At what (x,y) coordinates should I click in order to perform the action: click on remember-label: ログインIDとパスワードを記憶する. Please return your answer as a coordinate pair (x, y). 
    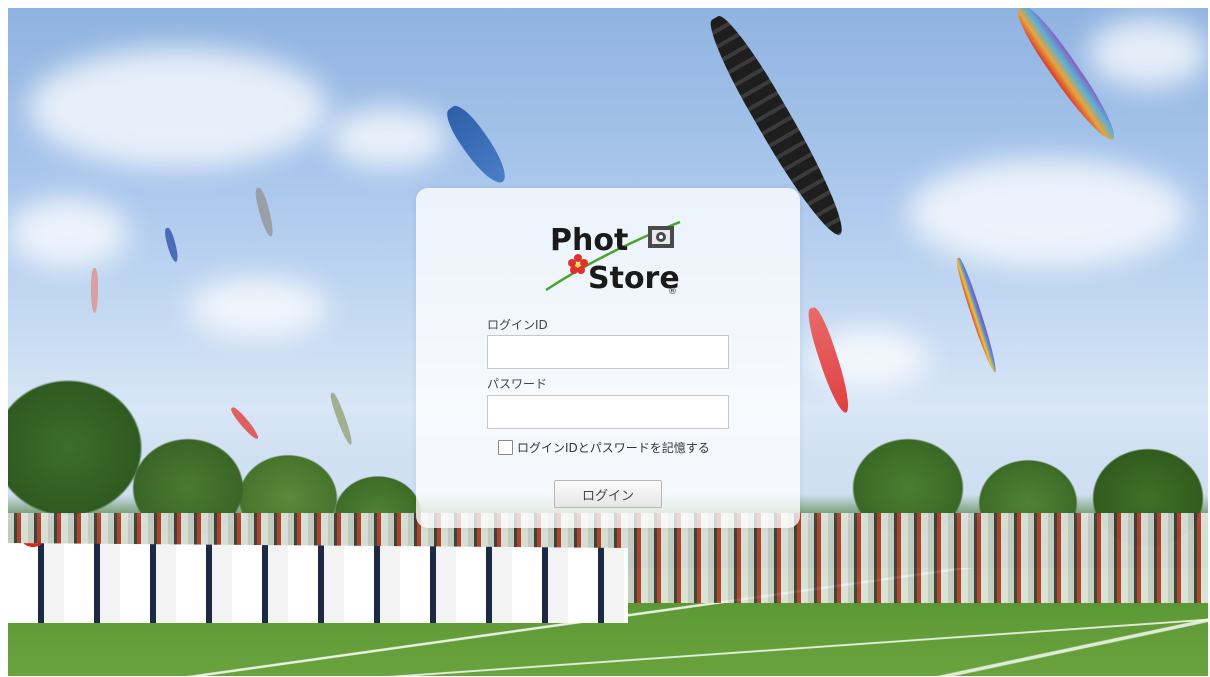
    Looking at the image, I should click on (613, 447).